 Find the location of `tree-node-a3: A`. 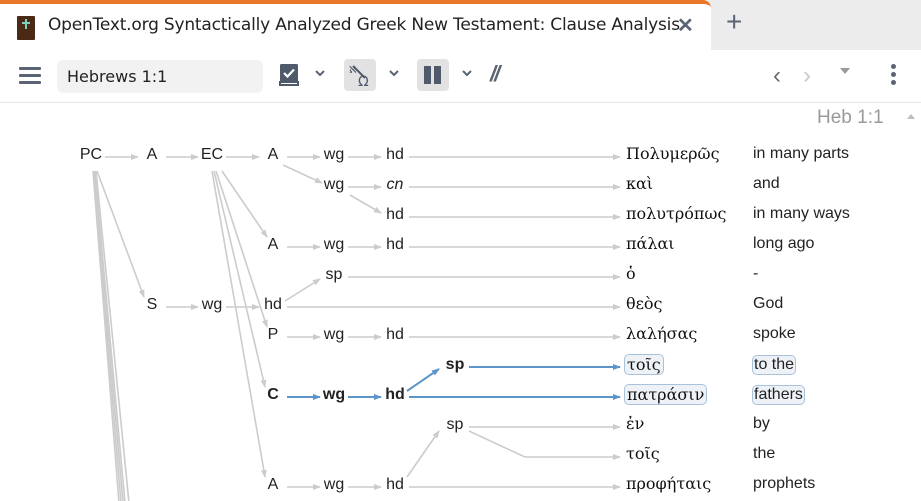

tree-node-a3: A is located at coordinates (273, 245).